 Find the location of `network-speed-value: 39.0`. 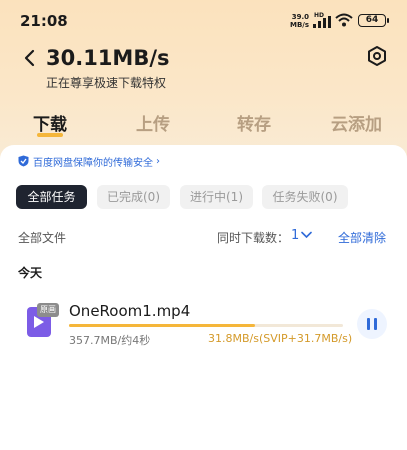

network-speed-value: 39.0 is located at coordinates (300, 17).